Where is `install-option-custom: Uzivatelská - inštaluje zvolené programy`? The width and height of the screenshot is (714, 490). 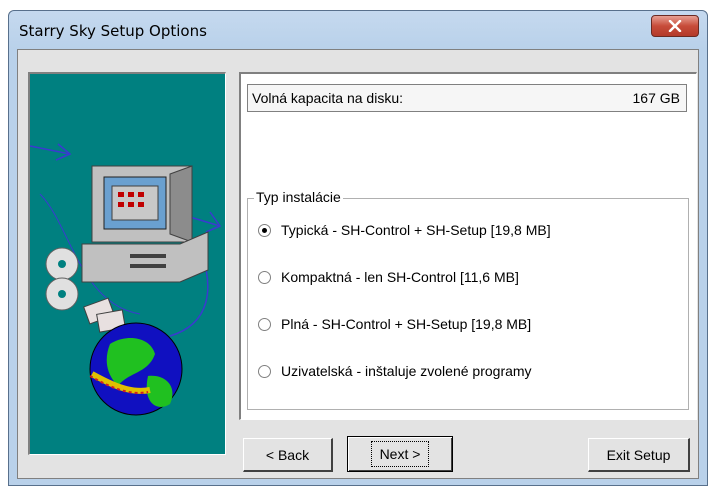
install-option-custom: Uzivatelská - inštaluje zvolené programy is located at coordinates (395, 371).